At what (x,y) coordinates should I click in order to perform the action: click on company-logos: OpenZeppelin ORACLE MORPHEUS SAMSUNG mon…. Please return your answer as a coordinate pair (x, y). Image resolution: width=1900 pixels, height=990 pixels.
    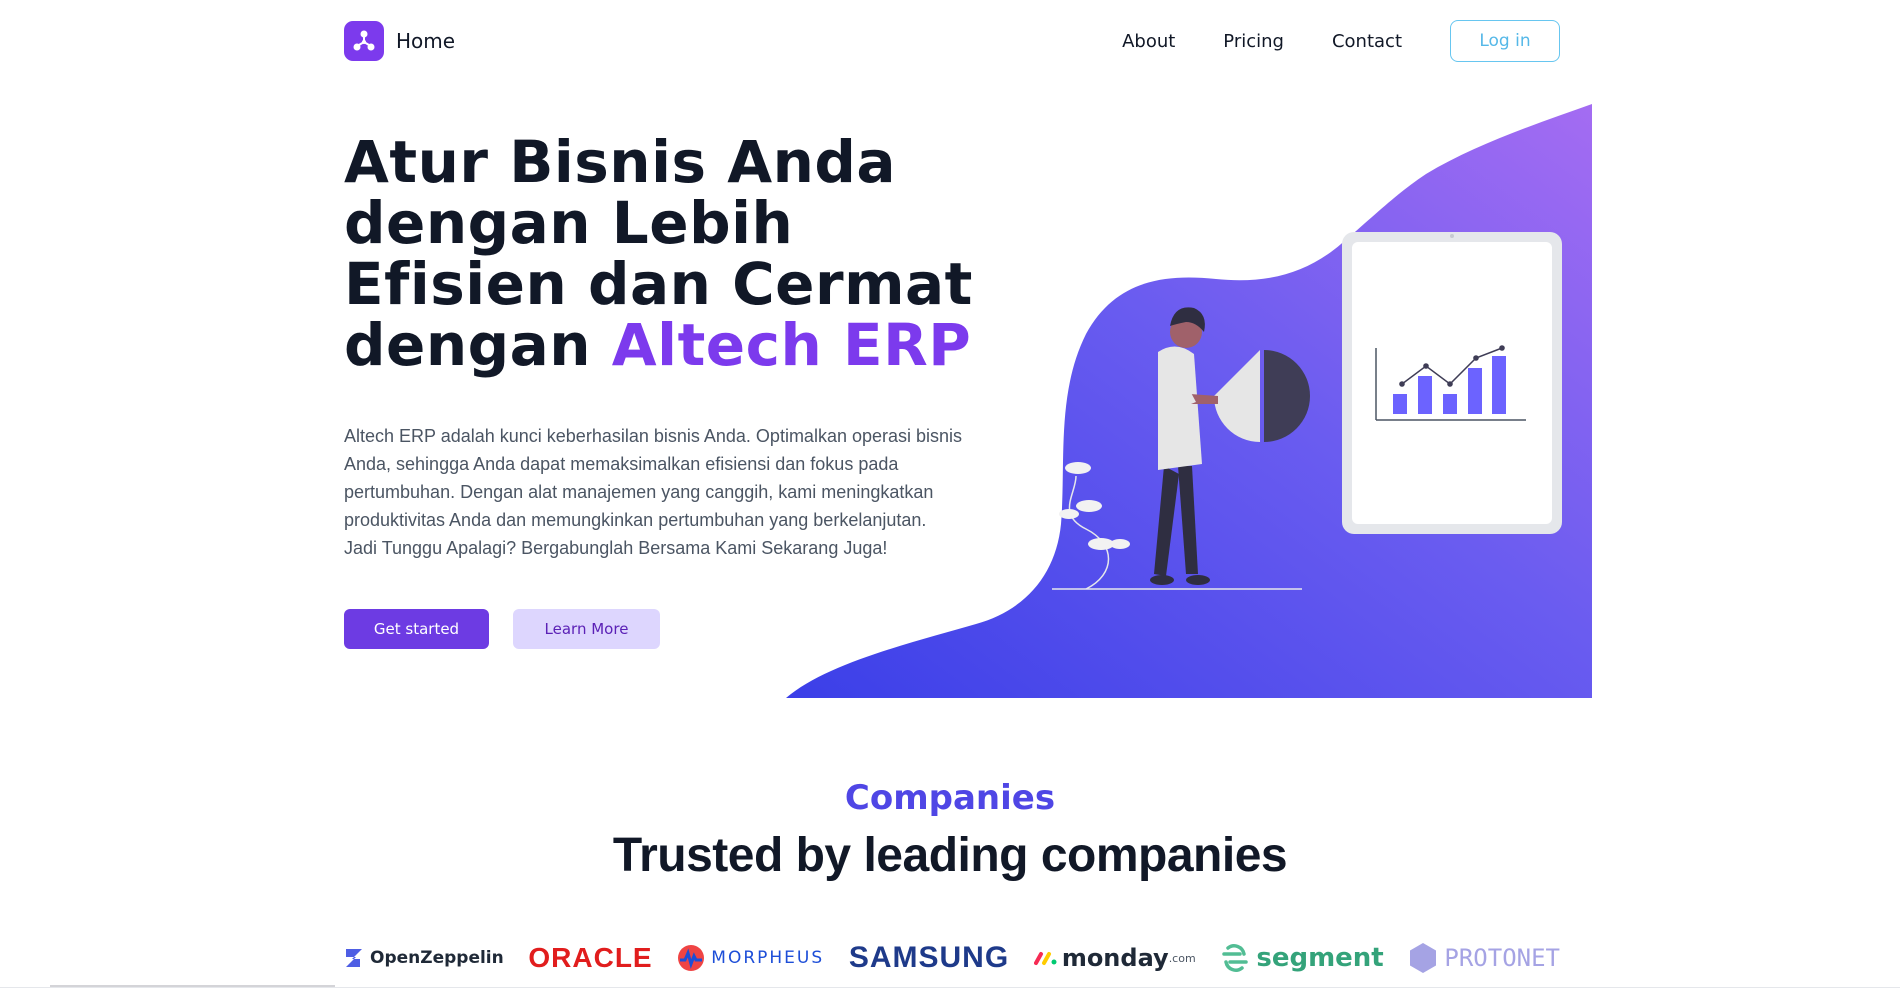
    Looking at the image, I should click on (952, 958).